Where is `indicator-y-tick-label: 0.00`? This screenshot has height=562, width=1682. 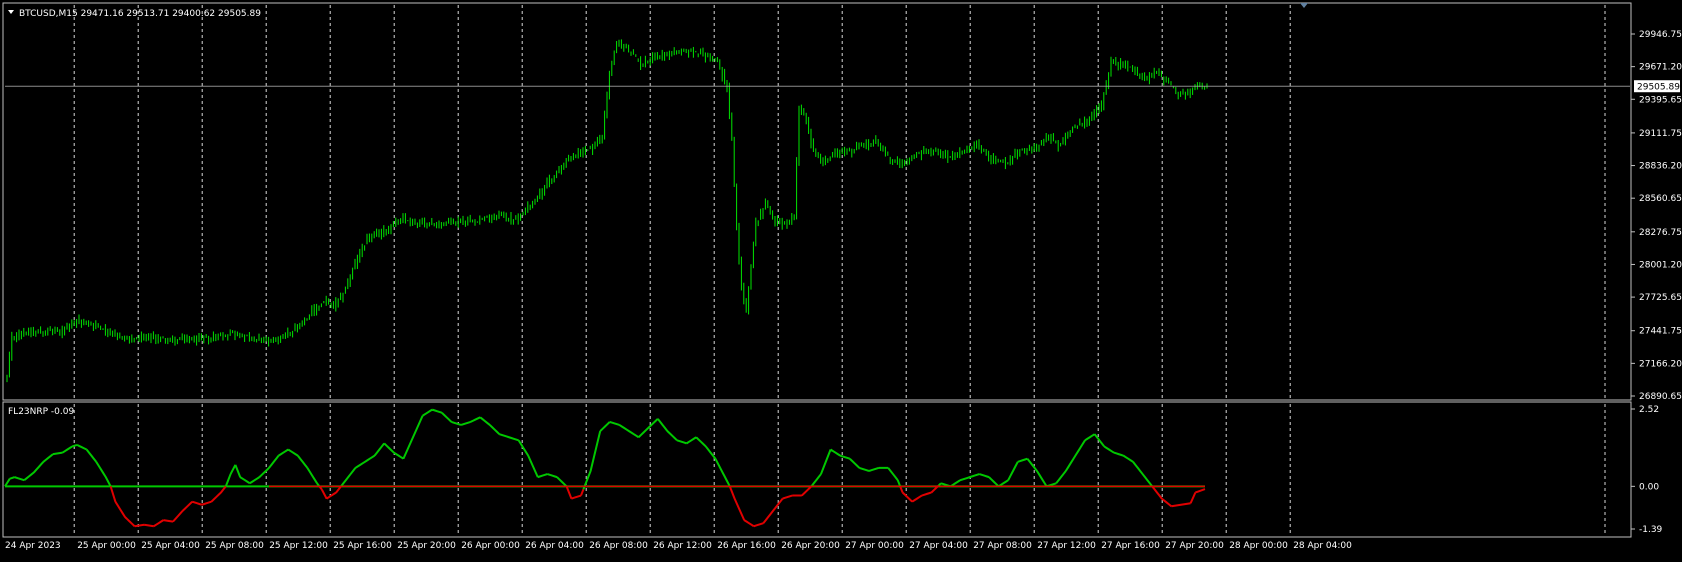 indicator-y-tick-label: 0.00 is located at coordinates (1649, 487).